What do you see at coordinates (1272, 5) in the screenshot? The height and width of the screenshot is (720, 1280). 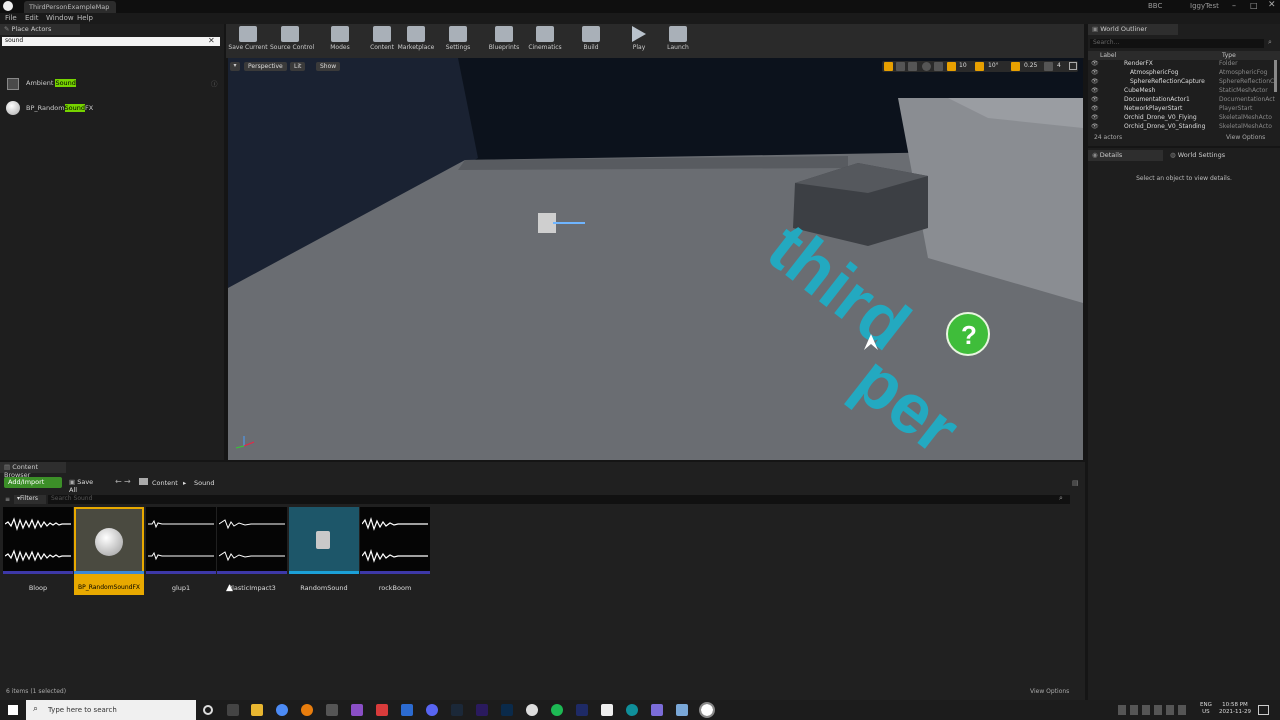 I see `close-button: ✕` at bounding box center [1272, 5].